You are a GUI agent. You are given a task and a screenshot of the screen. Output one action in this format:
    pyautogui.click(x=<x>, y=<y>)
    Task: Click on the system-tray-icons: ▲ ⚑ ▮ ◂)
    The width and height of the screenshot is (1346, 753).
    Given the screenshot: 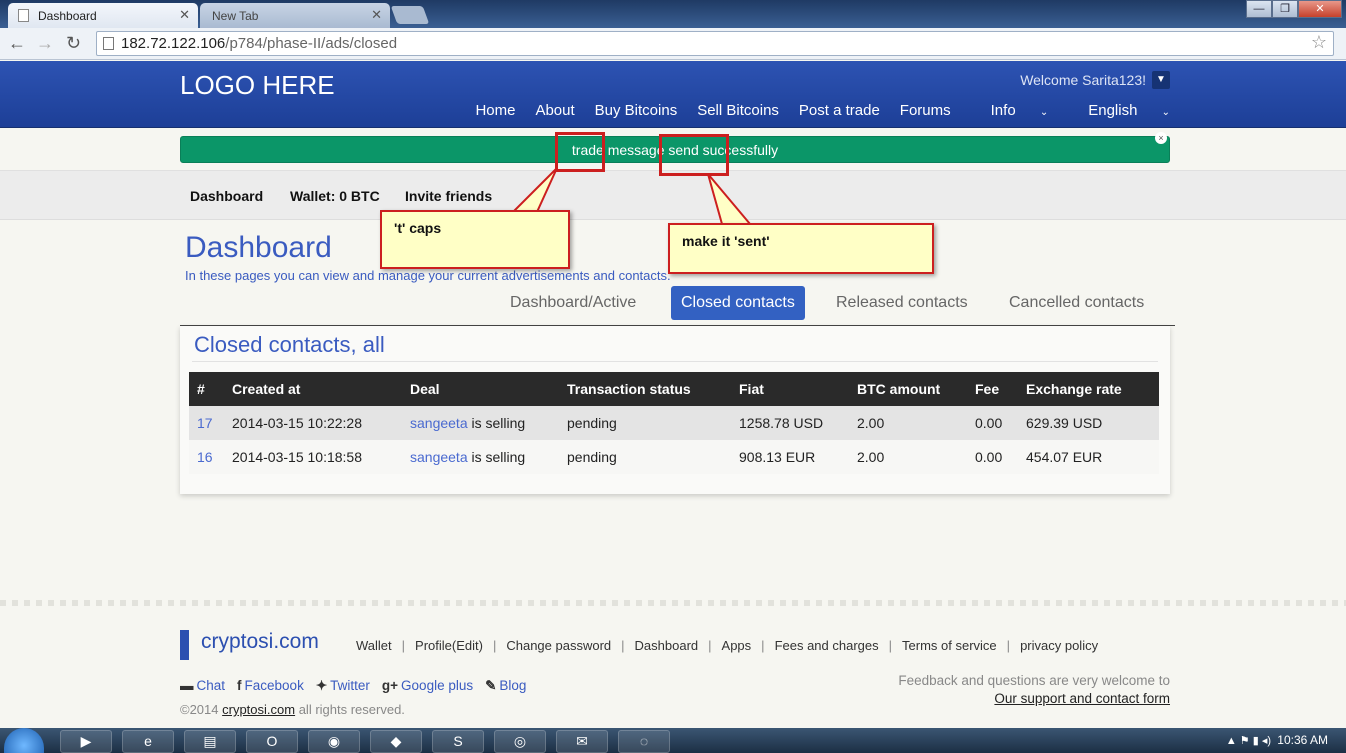 What is the action you would take?
    pyautogui.click(x=1248, y=740)
    